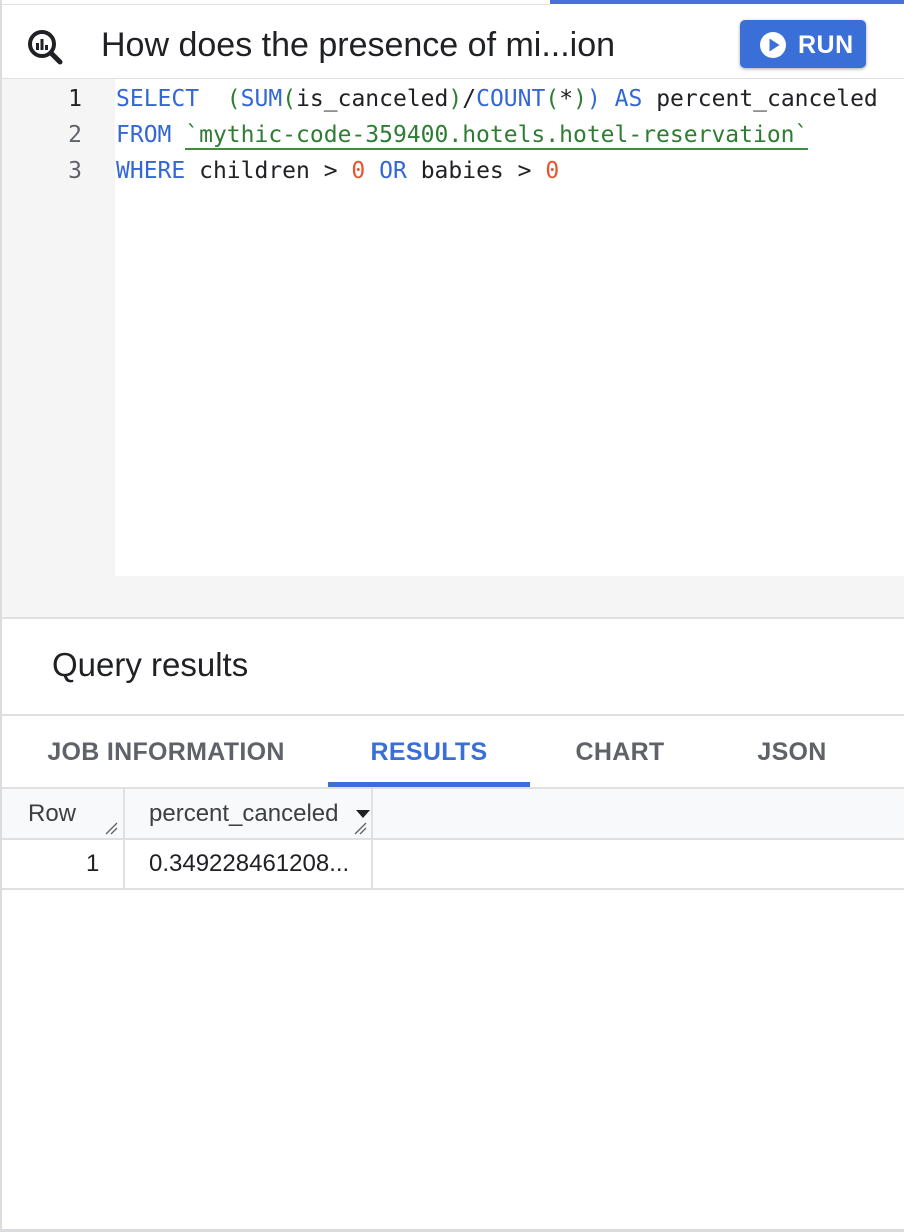 The width and height of the screenshot is (904, 1232). What do you see at coordinates (773, 45) in the screenshot?
I see `play-circle-icon` at bounding box center [773, 45].